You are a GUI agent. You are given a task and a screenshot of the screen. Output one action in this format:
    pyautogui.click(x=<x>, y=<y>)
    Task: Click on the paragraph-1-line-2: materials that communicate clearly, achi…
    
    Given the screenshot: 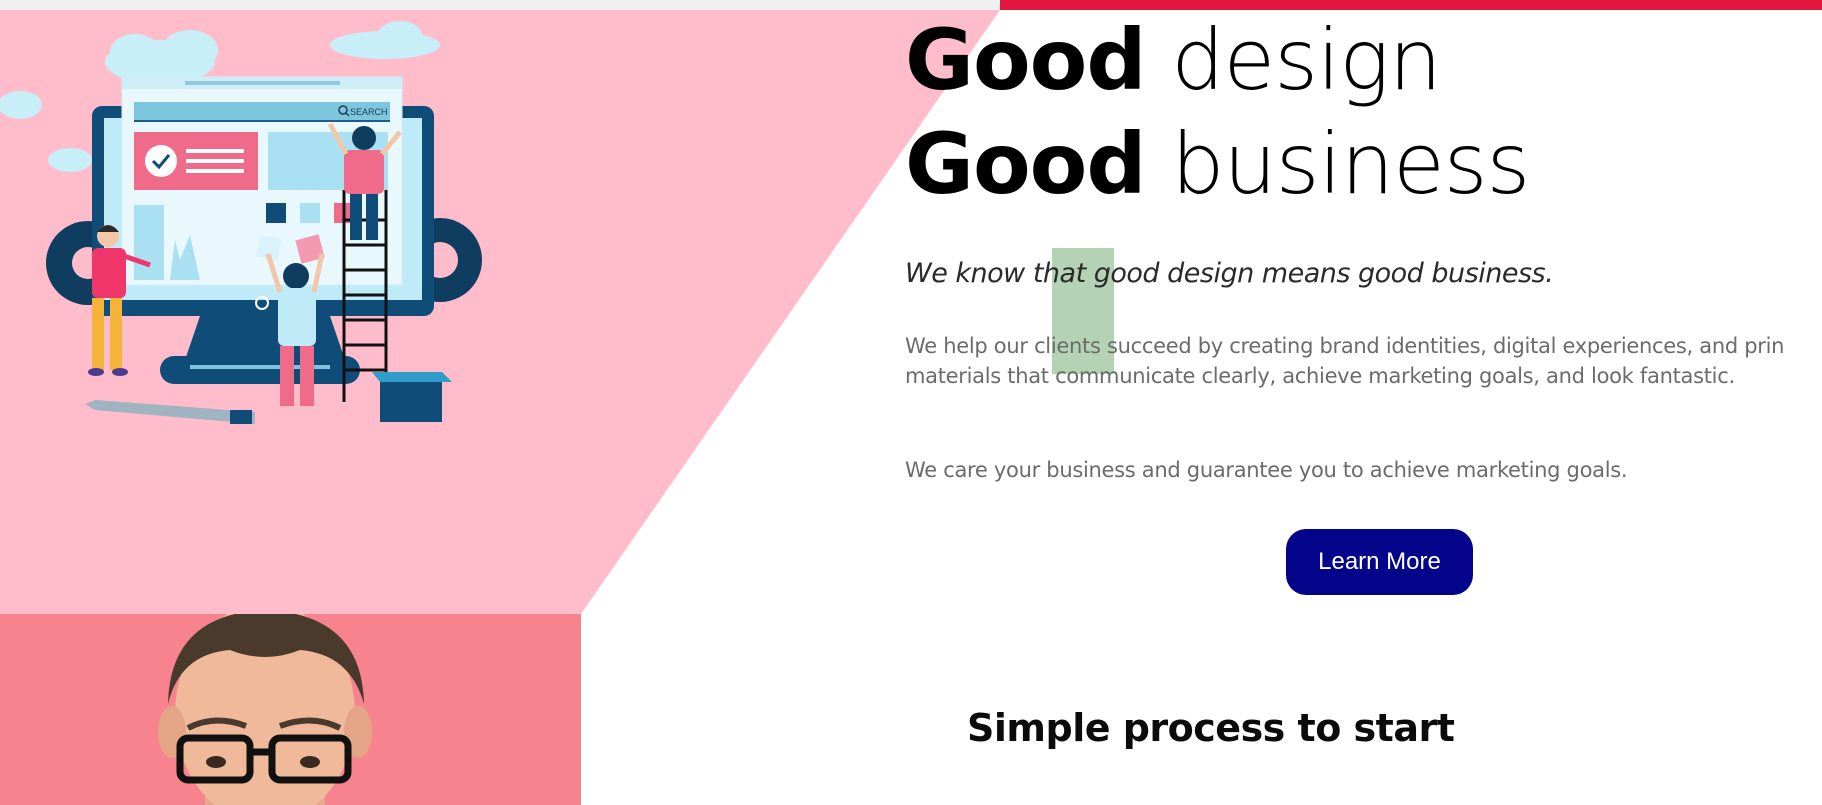 What is the action you would take?
    pyautogui.click(x=1320, y=376)
    